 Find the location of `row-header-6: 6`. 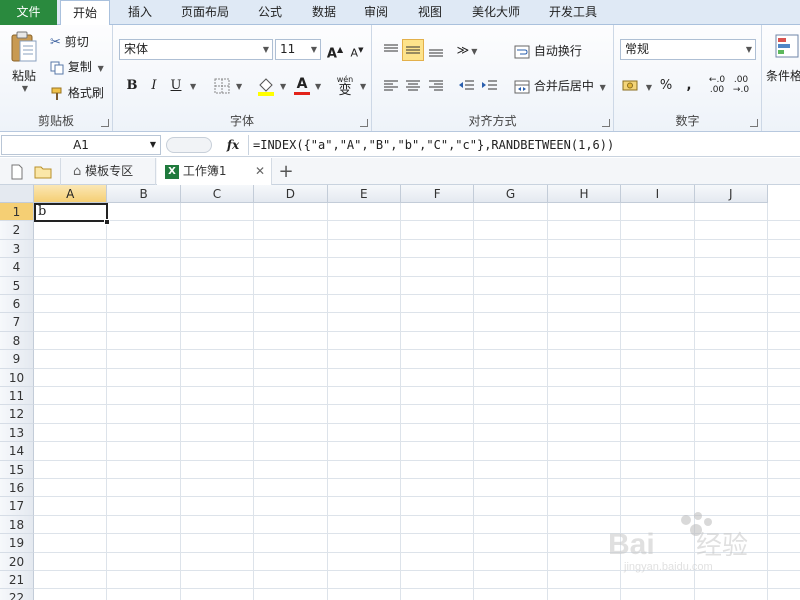

row-header-6: 6 is located at coordinates (17, 304).